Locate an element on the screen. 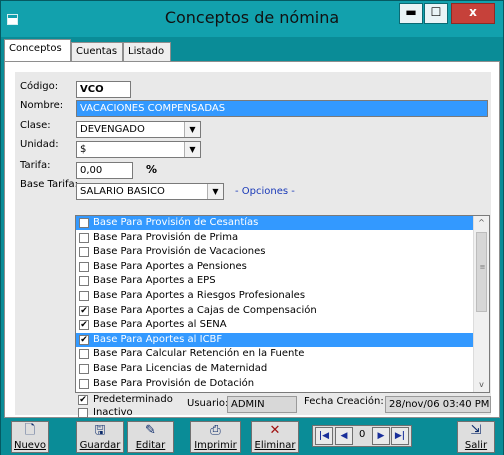  salir-button: ⇲ Salir is located at coordinates (476, 437).